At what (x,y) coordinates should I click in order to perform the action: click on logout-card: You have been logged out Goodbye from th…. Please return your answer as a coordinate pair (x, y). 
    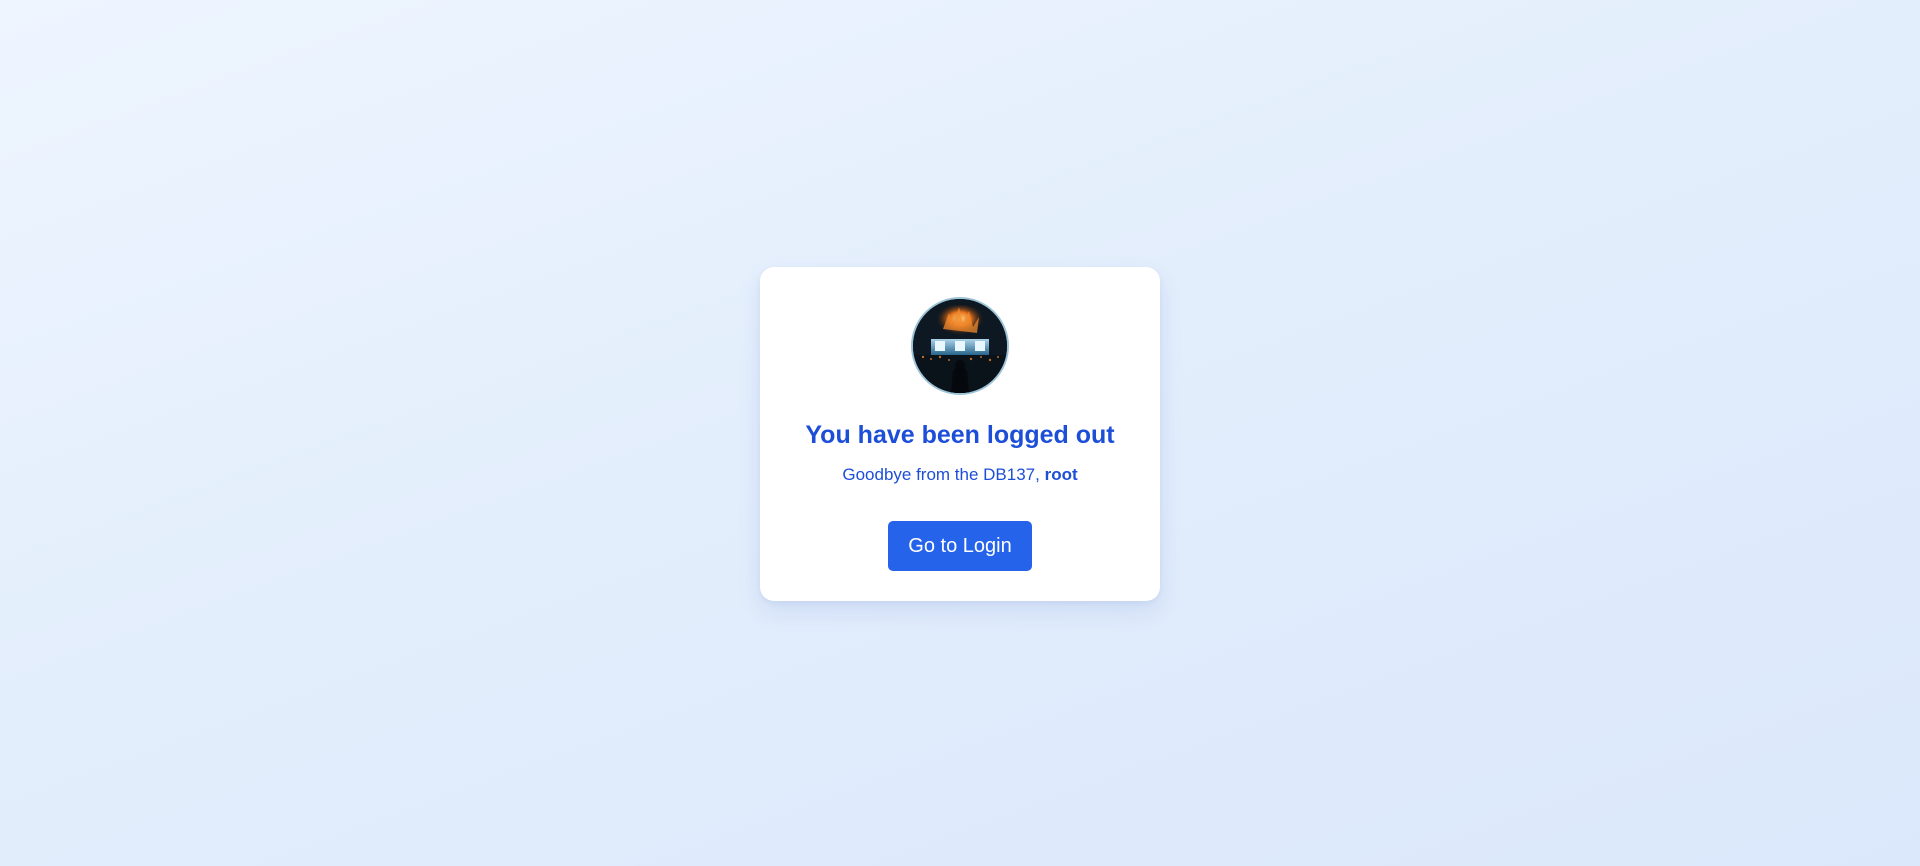
    Looking at the image, I should click on (960, 434).